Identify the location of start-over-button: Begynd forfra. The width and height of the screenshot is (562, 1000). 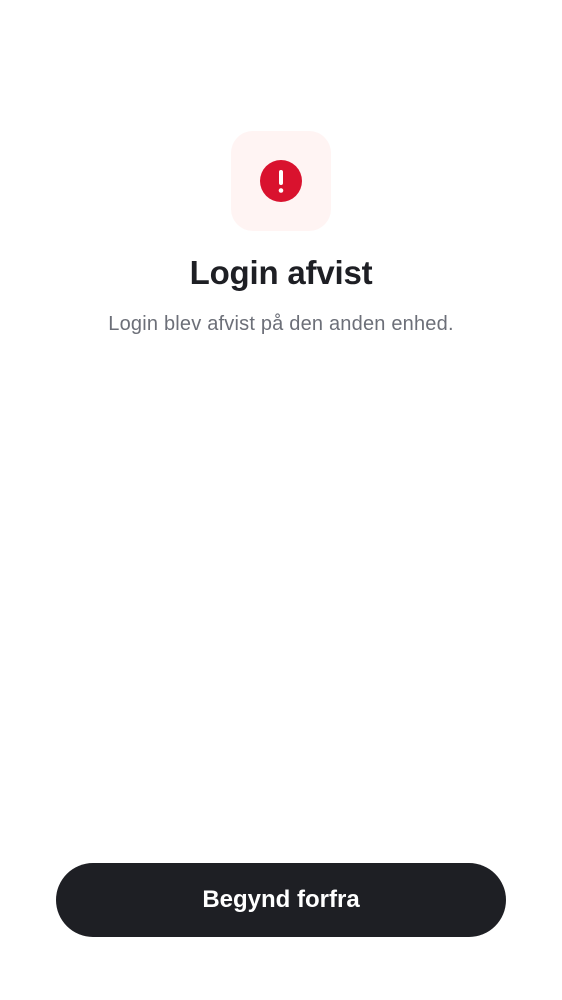
(281, 900).